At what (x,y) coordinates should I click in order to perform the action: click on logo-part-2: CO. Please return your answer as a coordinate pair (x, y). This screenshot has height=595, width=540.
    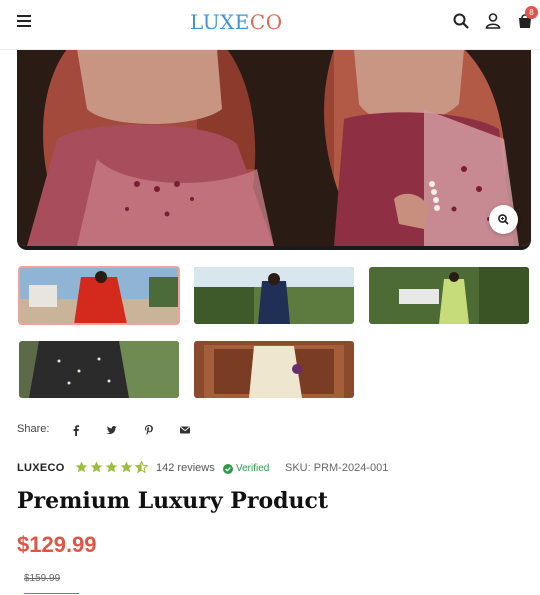
    Looking at the image, I should click on (266, 22).